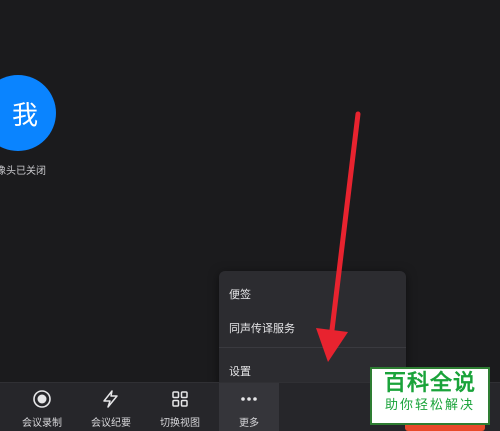 This screenshot has width=500, height=431. What do you see at coordinates (249, 399) in the screenshot?
I see `more-dots-icon` at bounding box center [249, 399].